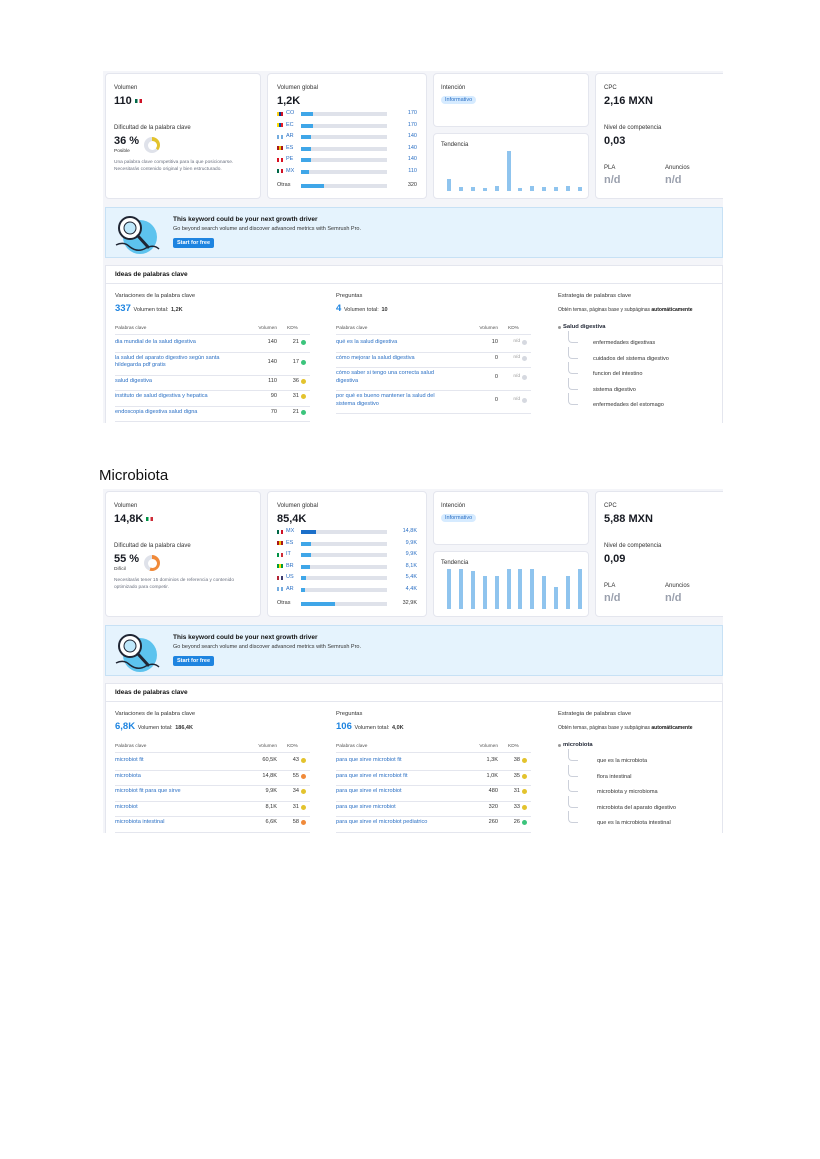  What do you see at coordinates (290, 113) in the screenshot?
I see `country-code: CO` at bounding box center [290, 113].